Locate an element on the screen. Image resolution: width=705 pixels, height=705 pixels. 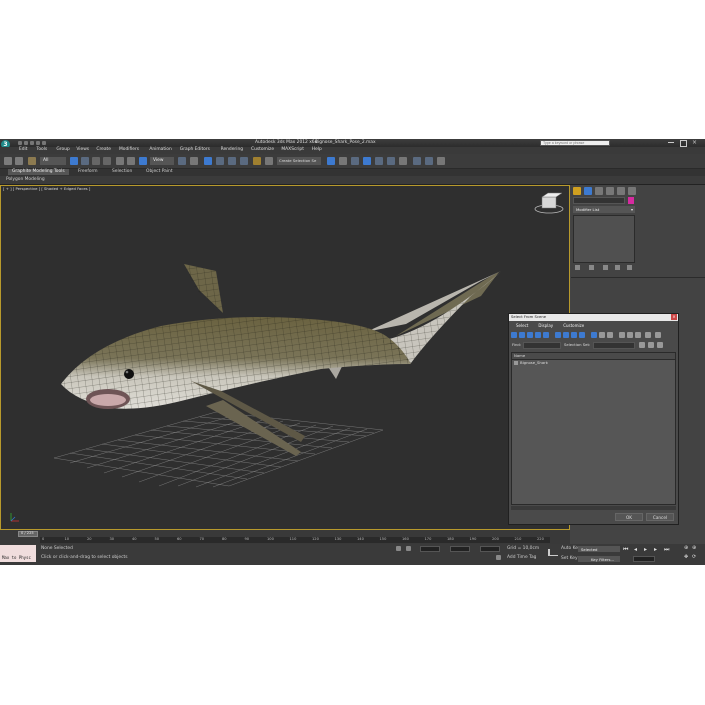
display-invert-icon is located at coordinates (610, 335).